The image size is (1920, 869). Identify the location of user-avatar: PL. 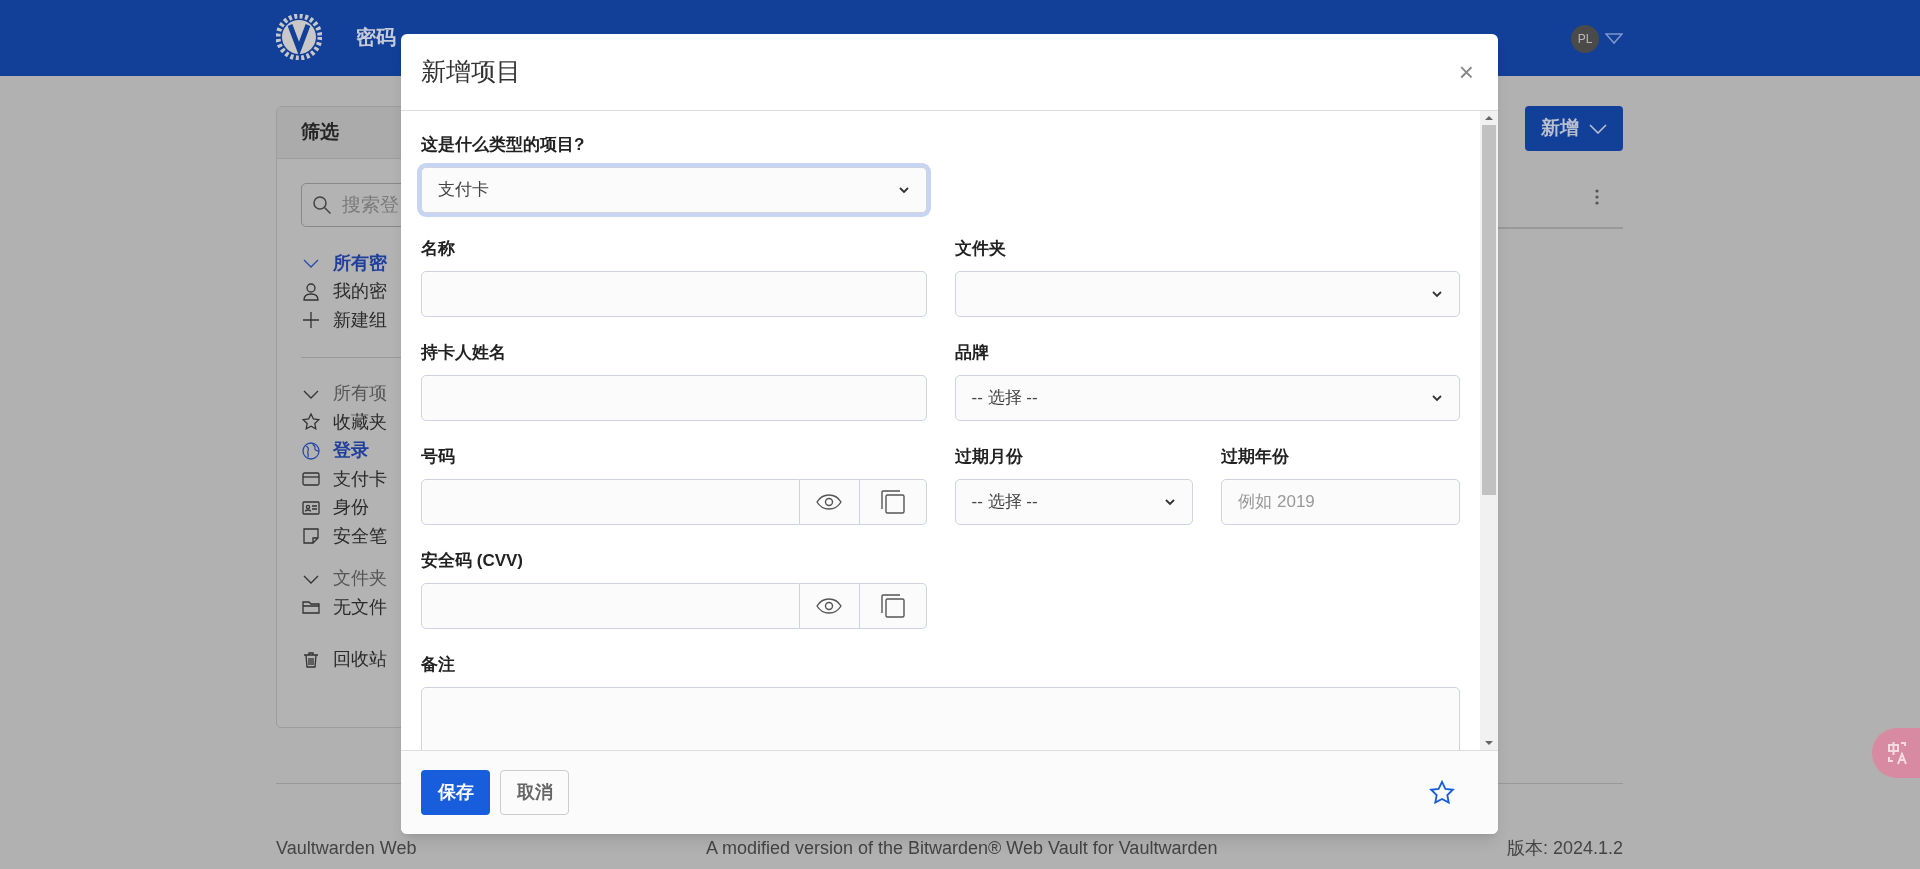
(1585, 39).